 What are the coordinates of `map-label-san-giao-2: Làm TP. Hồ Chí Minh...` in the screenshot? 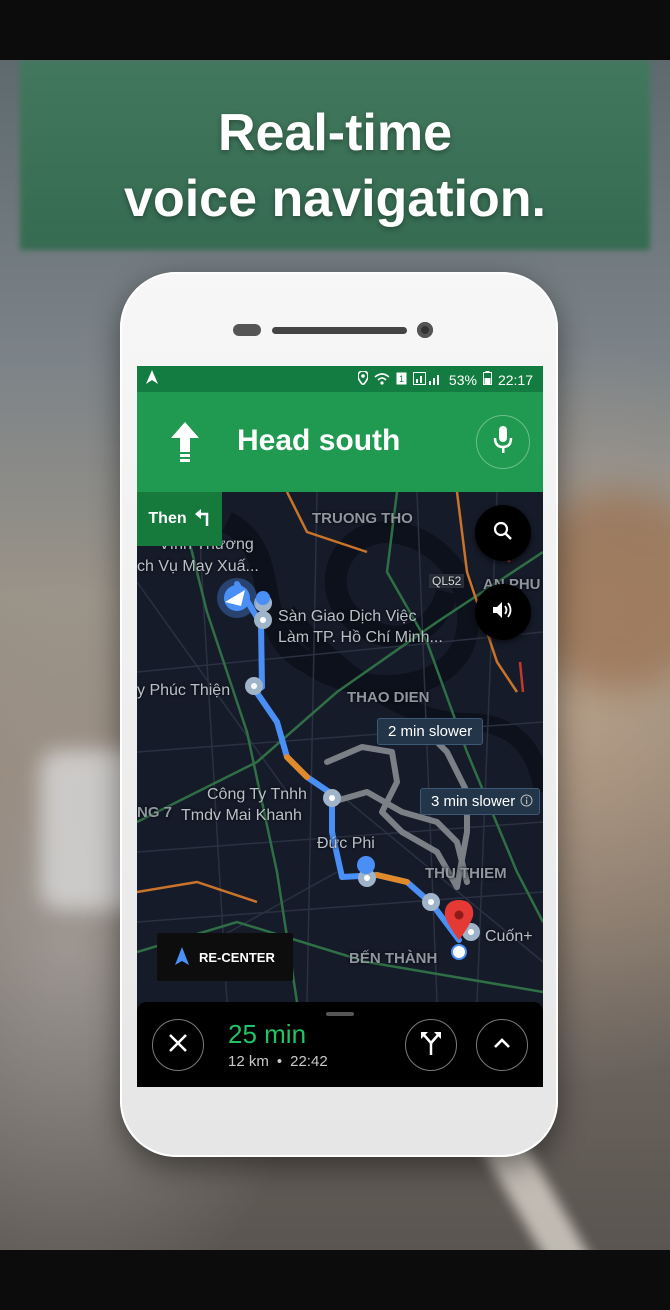 It's located at (360, 637).